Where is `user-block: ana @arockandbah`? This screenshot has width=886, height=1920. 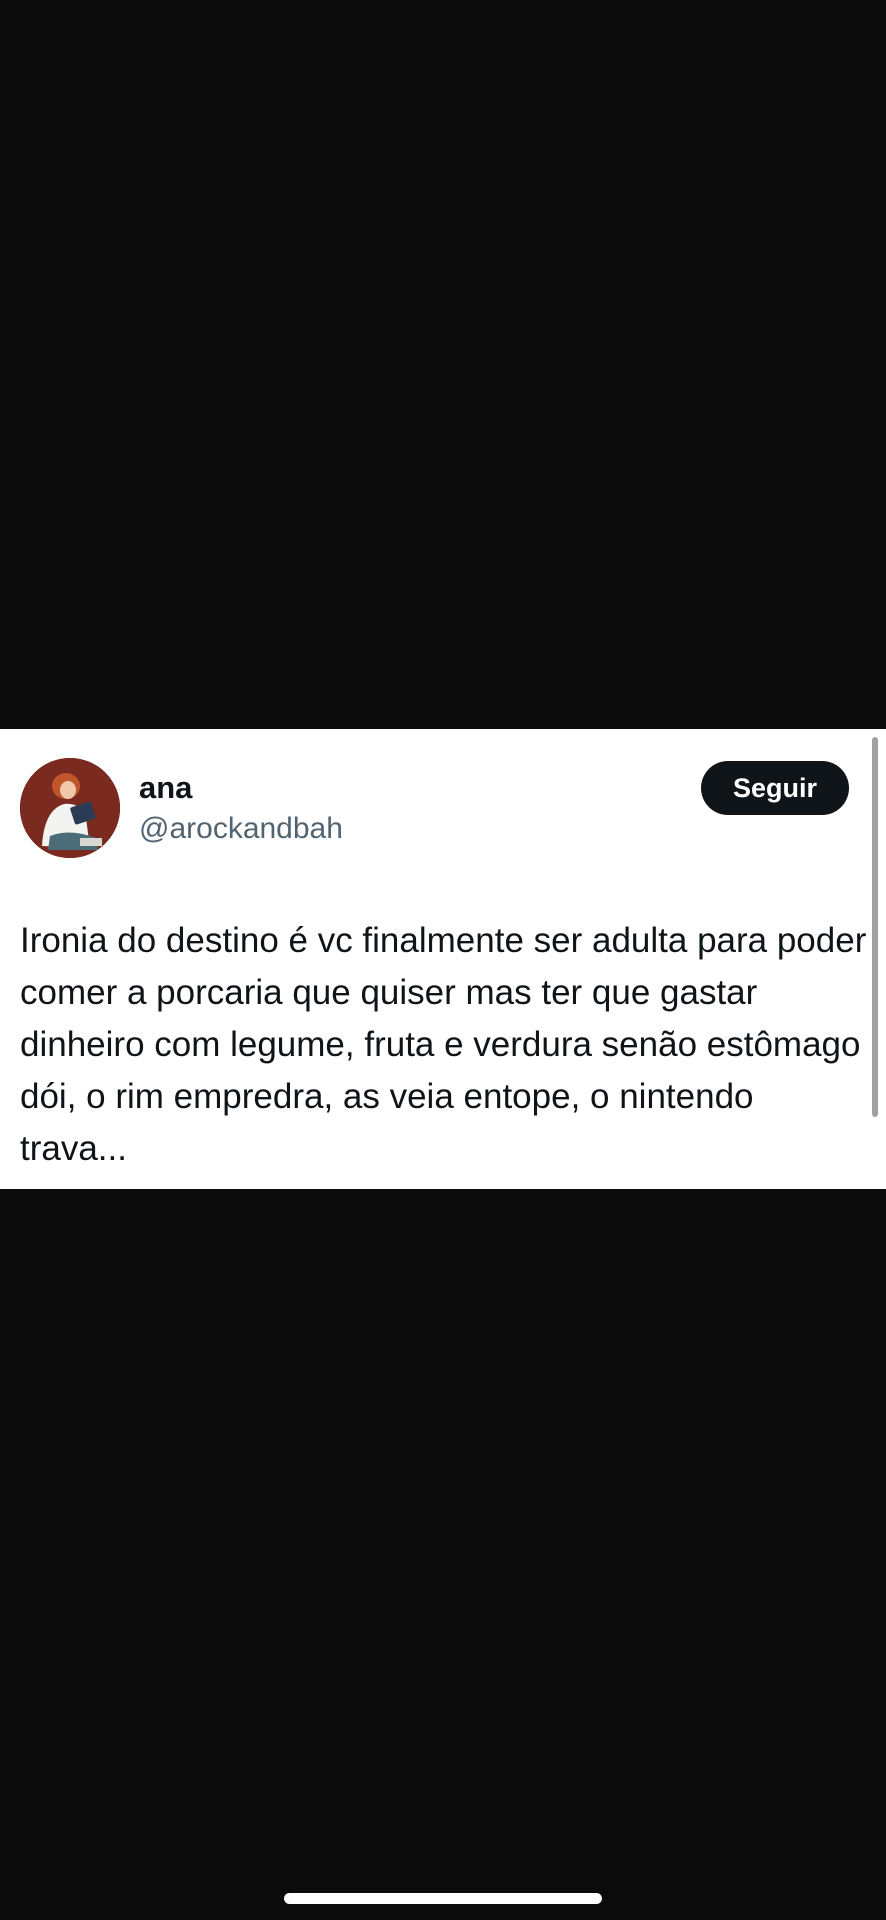 user-block: ana @arockandbah is located at coordinates (241, 809).